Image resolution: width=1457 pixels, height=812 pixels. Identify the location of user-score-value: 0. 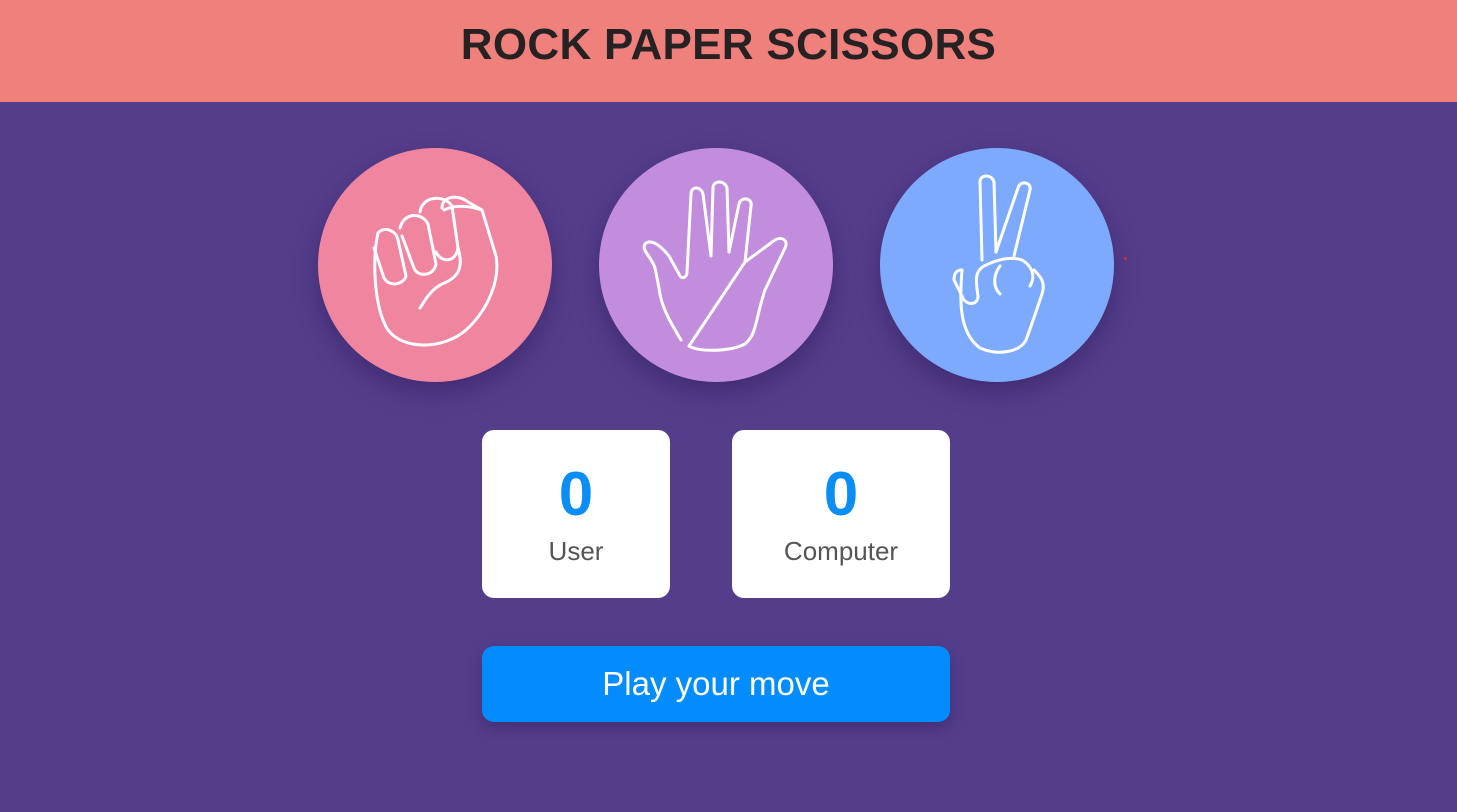
(576, 494).